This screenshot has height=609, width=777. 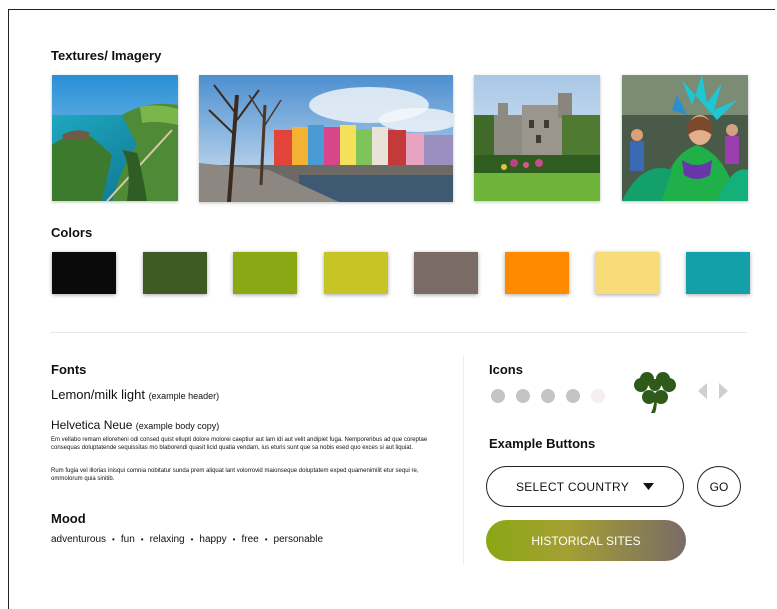 What do you see at coordinates (106, 55) in the screenshot?
I see `textures-heading: Textures/ Imagery` at bounding box center [106, 55].